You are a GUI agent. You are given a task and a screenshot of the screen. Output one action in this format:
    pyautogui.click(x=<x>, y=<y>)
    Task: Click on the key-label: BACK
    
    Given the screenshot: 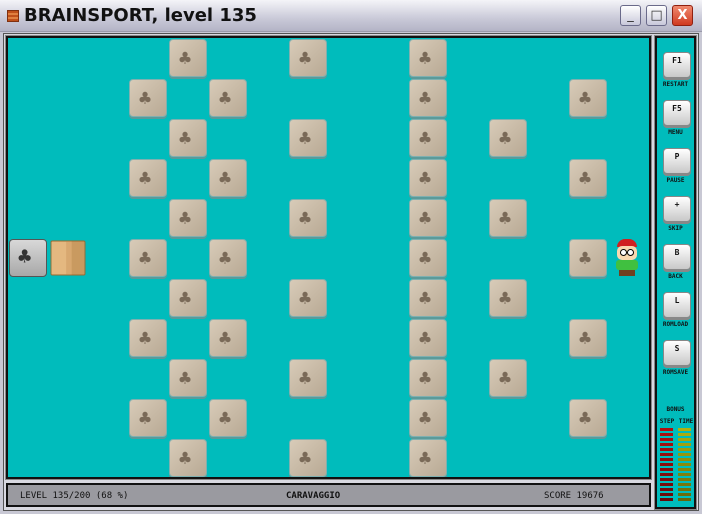 What is the action you would take?
    pyautogui.click(x=675, y=276)
    